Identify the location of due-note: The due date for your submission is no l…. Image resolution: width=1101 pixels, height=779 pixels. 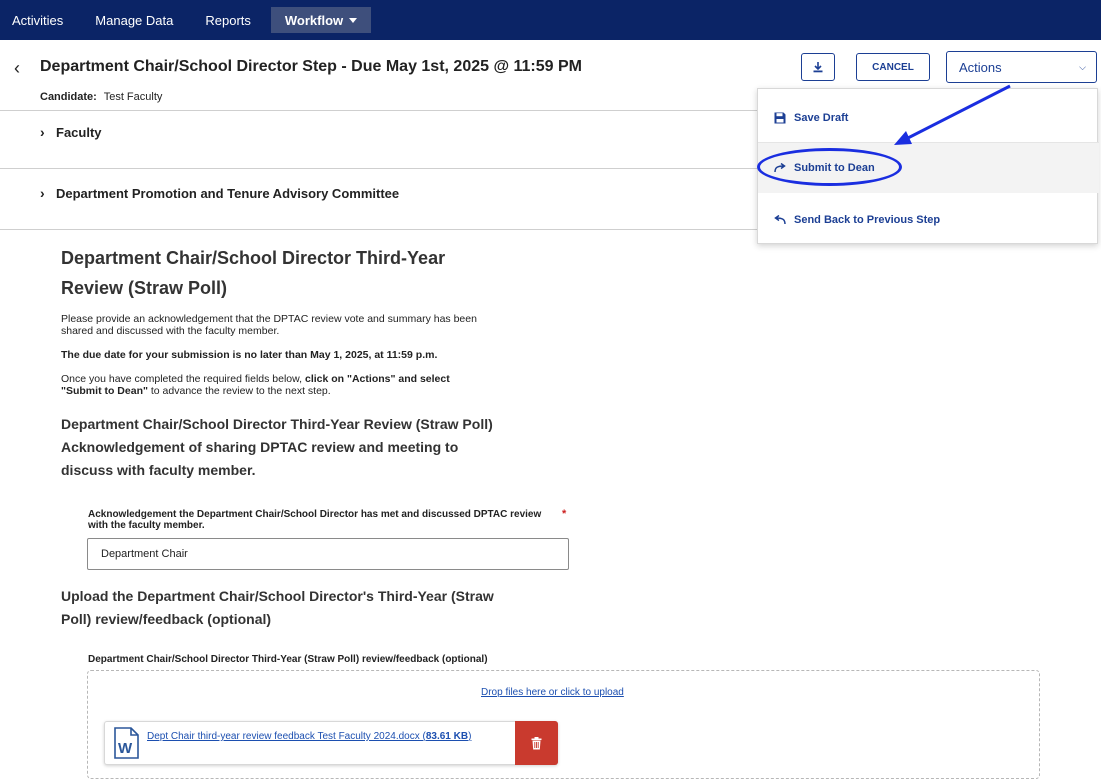
(291, 355).